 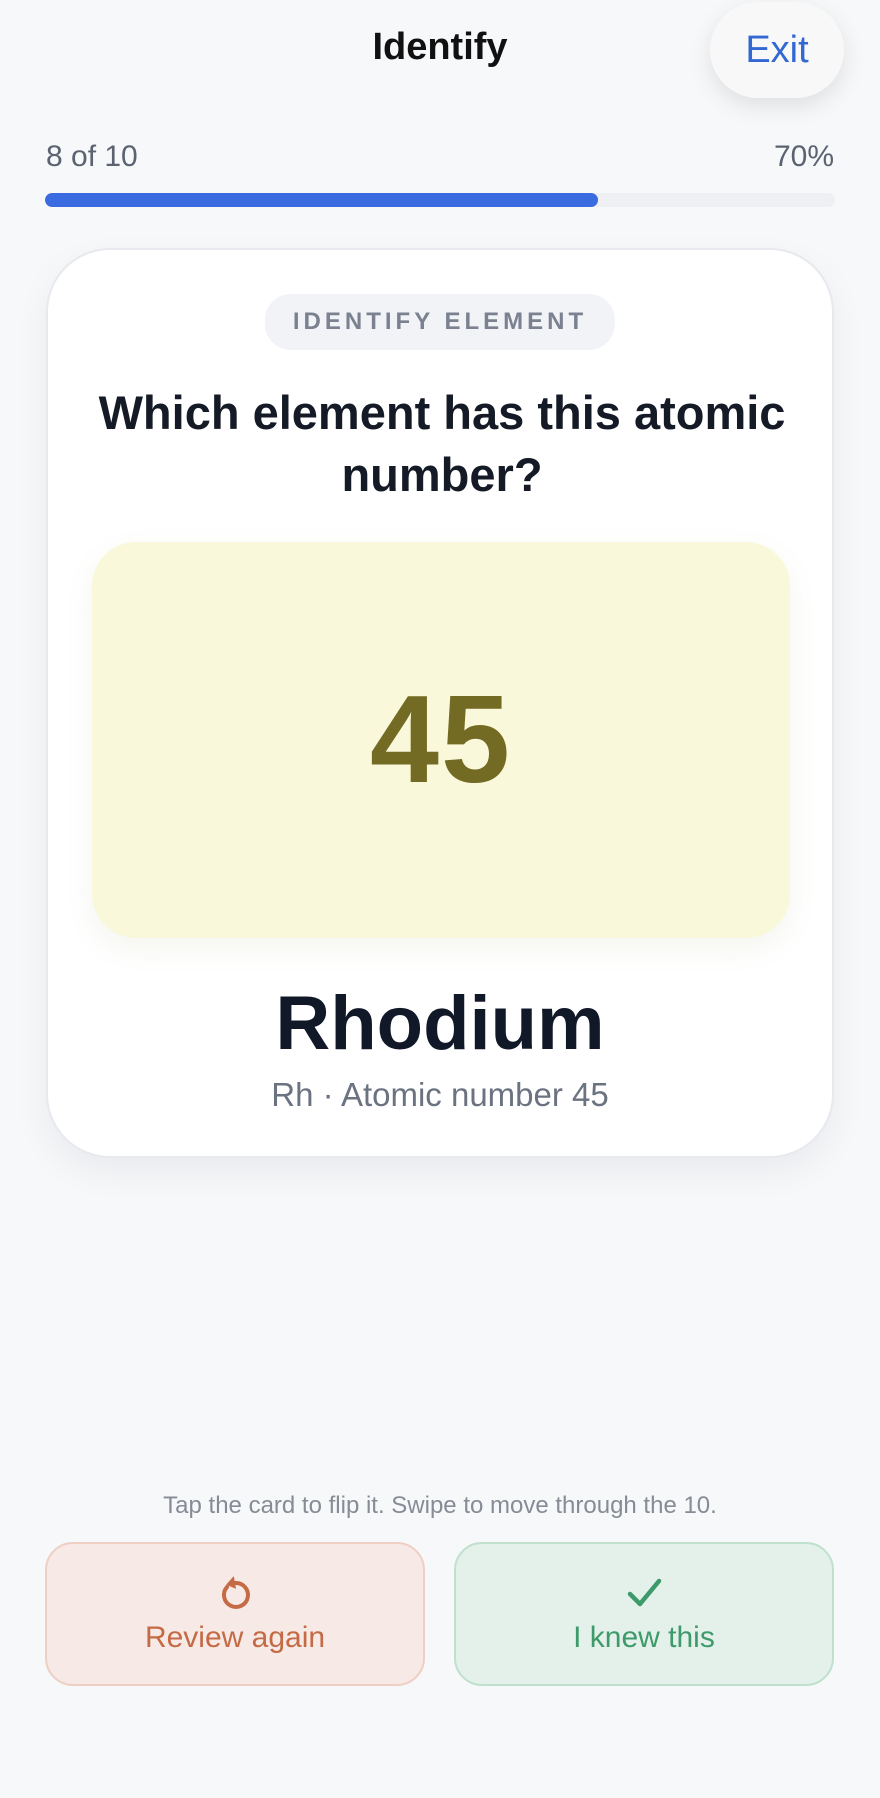 What do you see at coordinates (644, 1592) in the screenshot?
I see `checkmark-icon` at bounding box center [644, 1592].